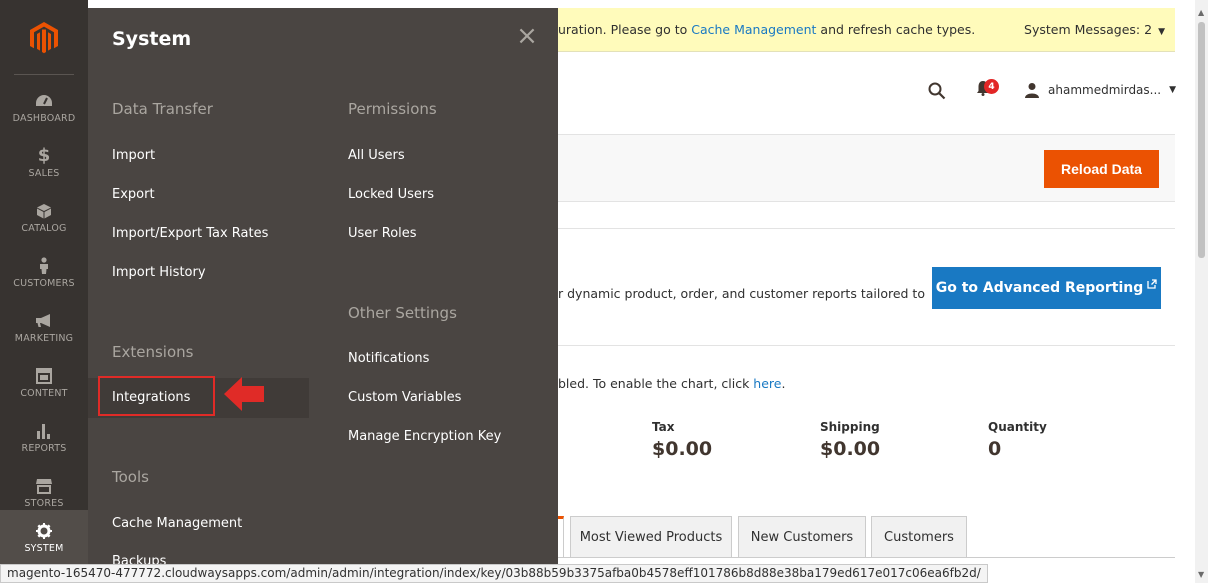  What do you see at coordinates (1201, 291) in the screenshot?
I see `page-scrollbar: ▲ ▼` at bounding box center [1201, 291].